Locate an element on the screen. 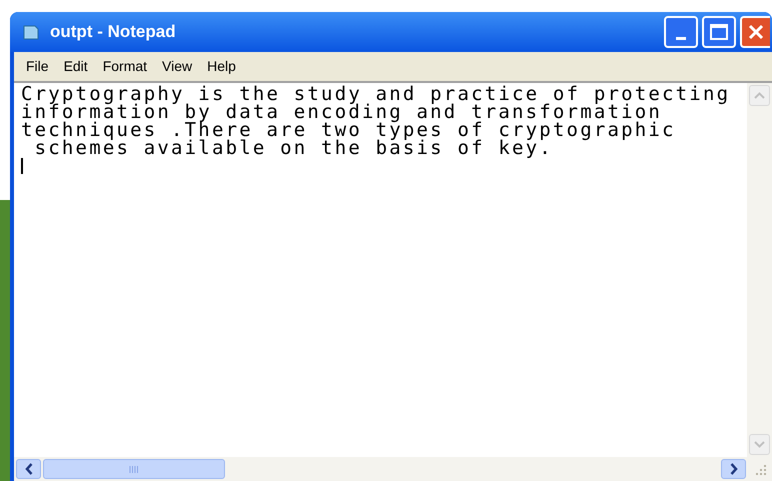 The width and height of the screenshot is (772, 481). menu-item: View is located at coordinates (177, 66).